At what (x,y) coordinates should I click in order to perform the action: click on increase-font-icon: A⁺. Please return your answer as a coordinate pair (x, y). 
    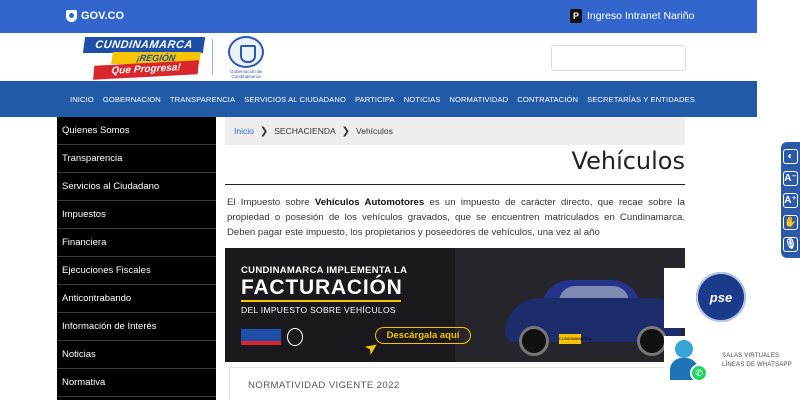
    Looking at the image, I should click on (790, 200).